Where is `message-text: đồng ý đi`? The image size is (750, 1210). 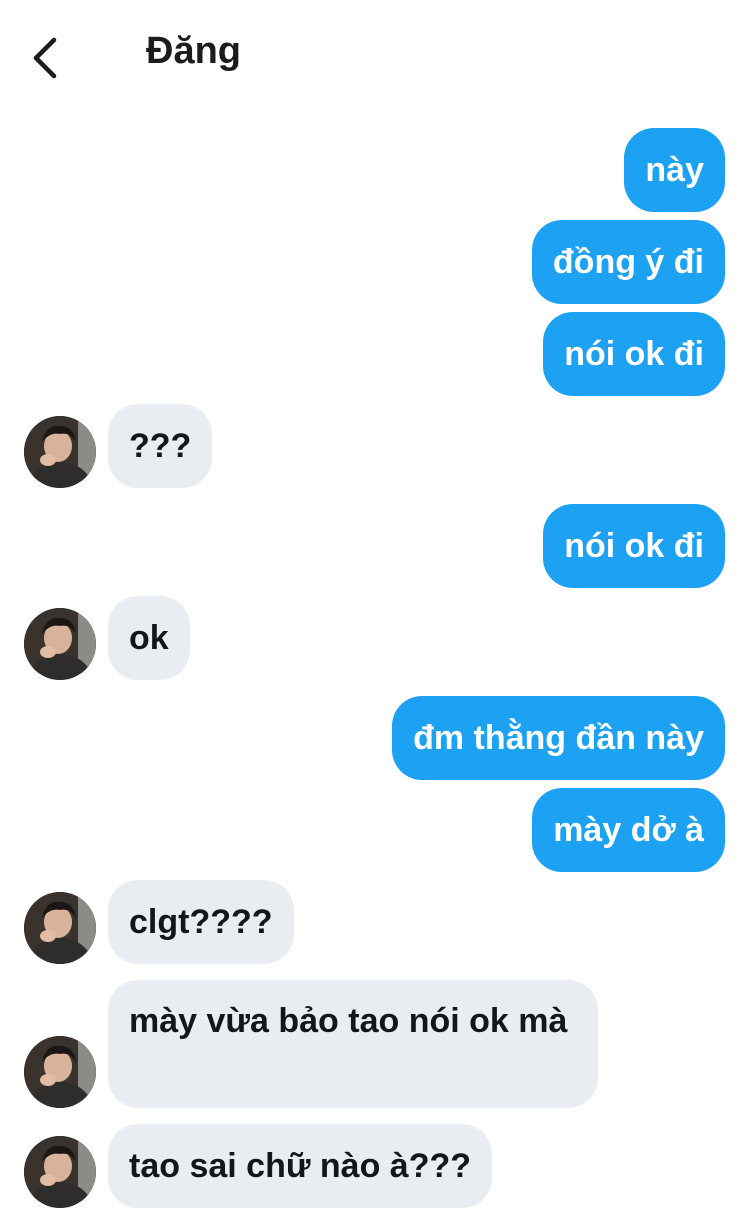 message-text: đồng ý đi is located at coordinates (628, 261).